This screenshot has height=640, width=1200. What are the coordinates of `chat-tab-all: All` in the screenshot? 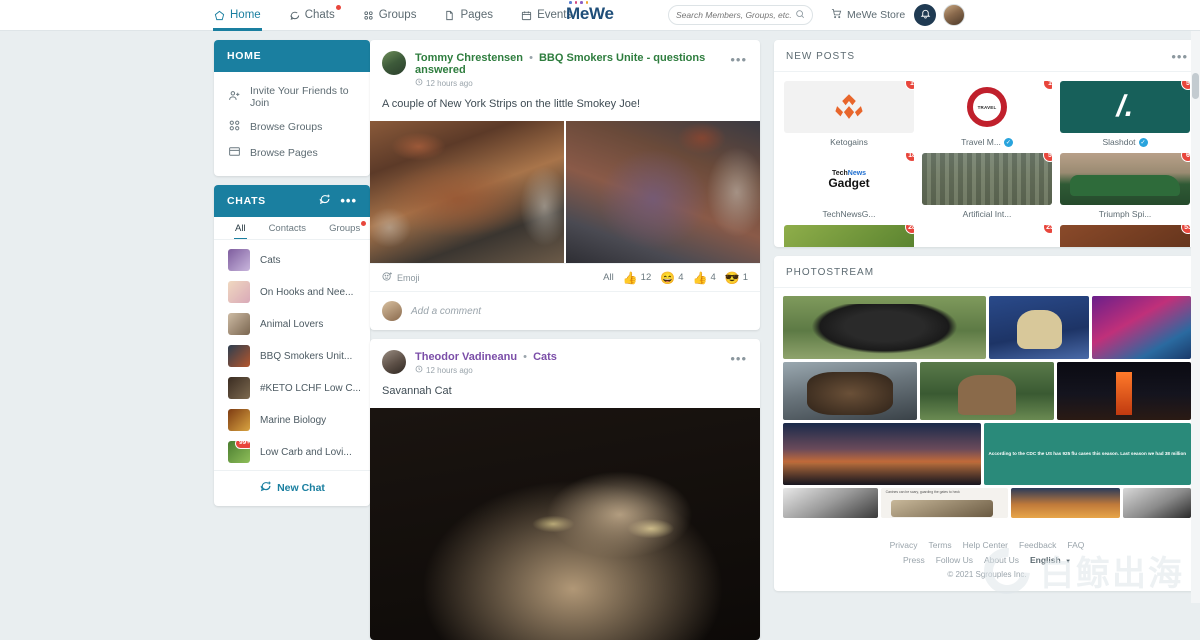 It's located at (240, 231).